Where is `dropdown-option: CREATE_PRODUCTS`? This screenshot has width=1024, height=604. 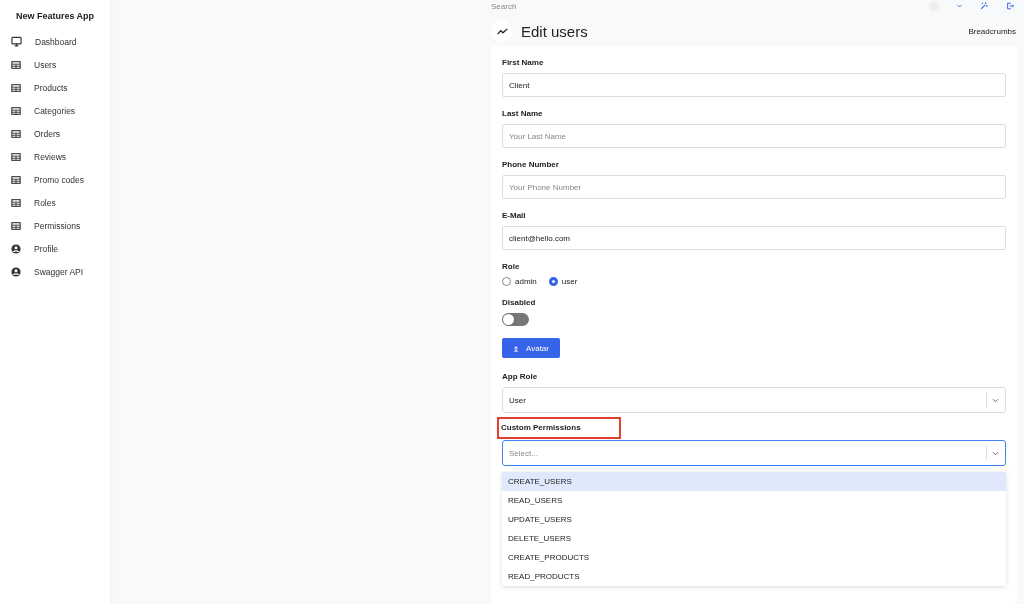 dropdown-option: CREATE_PRODUCTS is located at coordinates (754, 557).